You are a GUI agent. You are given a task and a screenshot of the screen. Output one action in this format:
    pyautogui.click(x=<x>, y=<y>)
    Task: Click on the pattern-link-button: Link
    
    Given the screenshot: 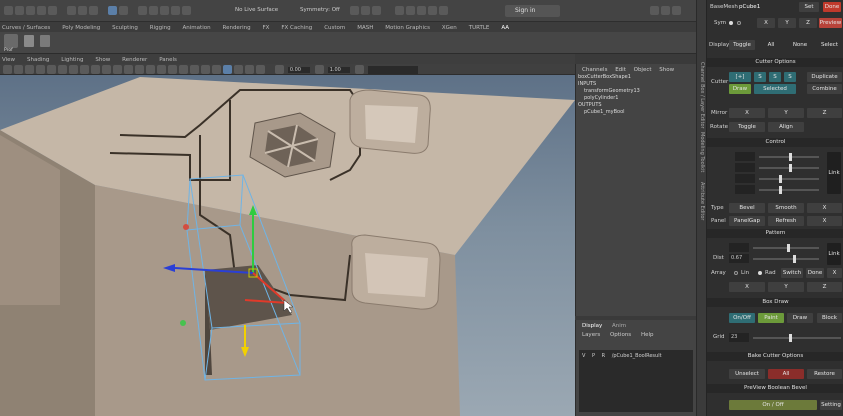 What is the action you would take?
    pyautogui.click(x=834, y=254)
    